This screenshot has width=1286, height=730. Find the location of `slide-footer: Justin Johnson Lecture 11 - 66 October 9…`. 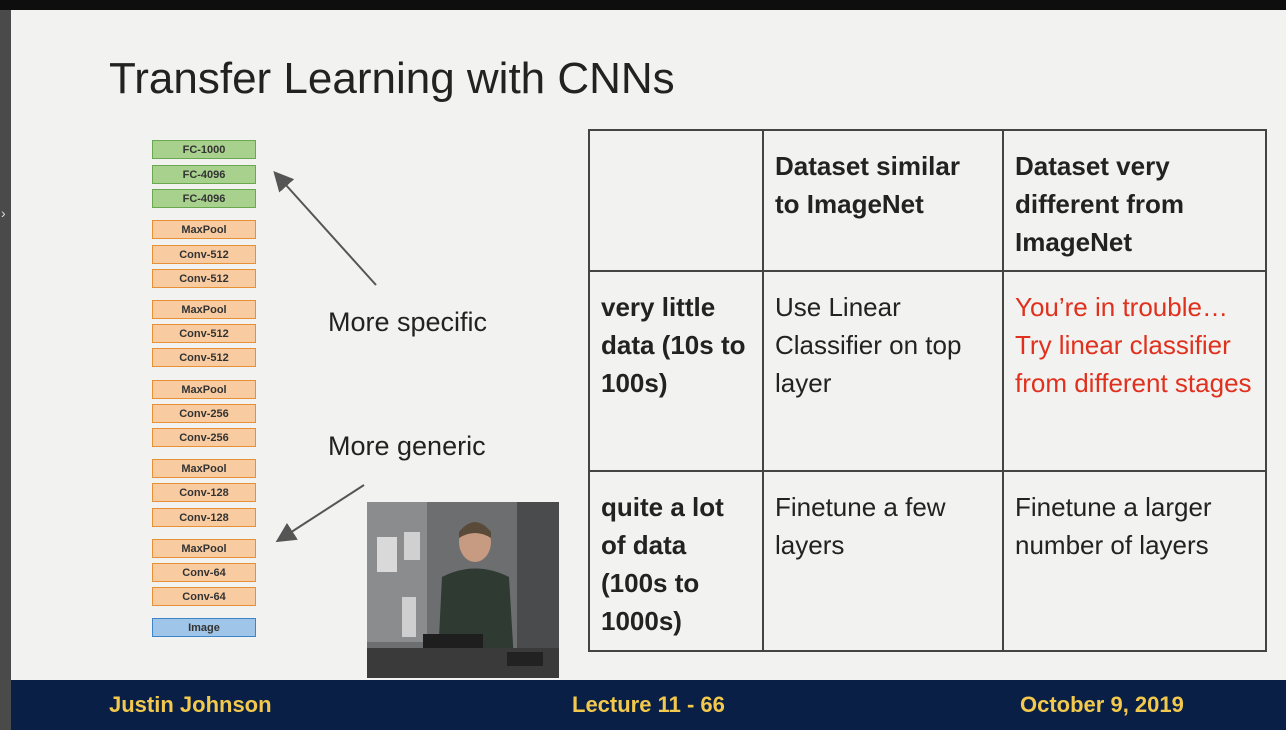

slide-footer: Justin Johnson Lecture 11 - 66 October 9… is located at coordinates (648, 705).